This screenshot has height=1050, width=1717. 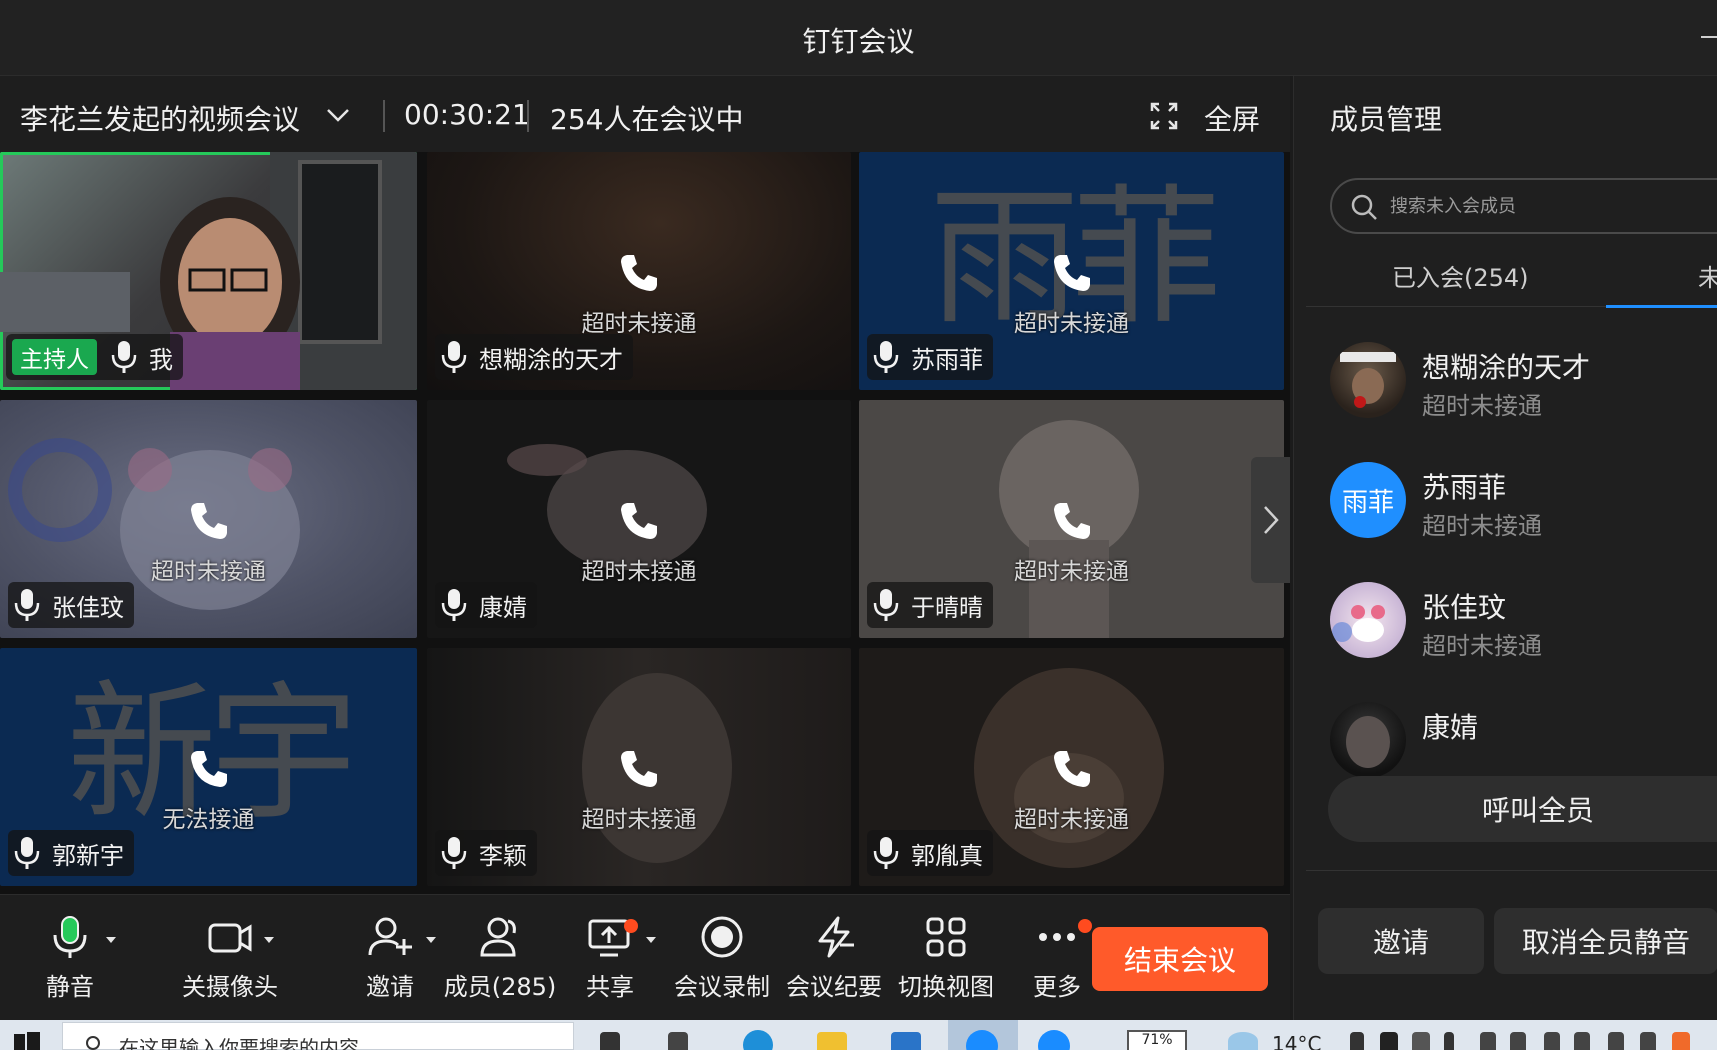 I want to click on participant-namechip: 想糊涂的天才, so click(x=534, y=357).